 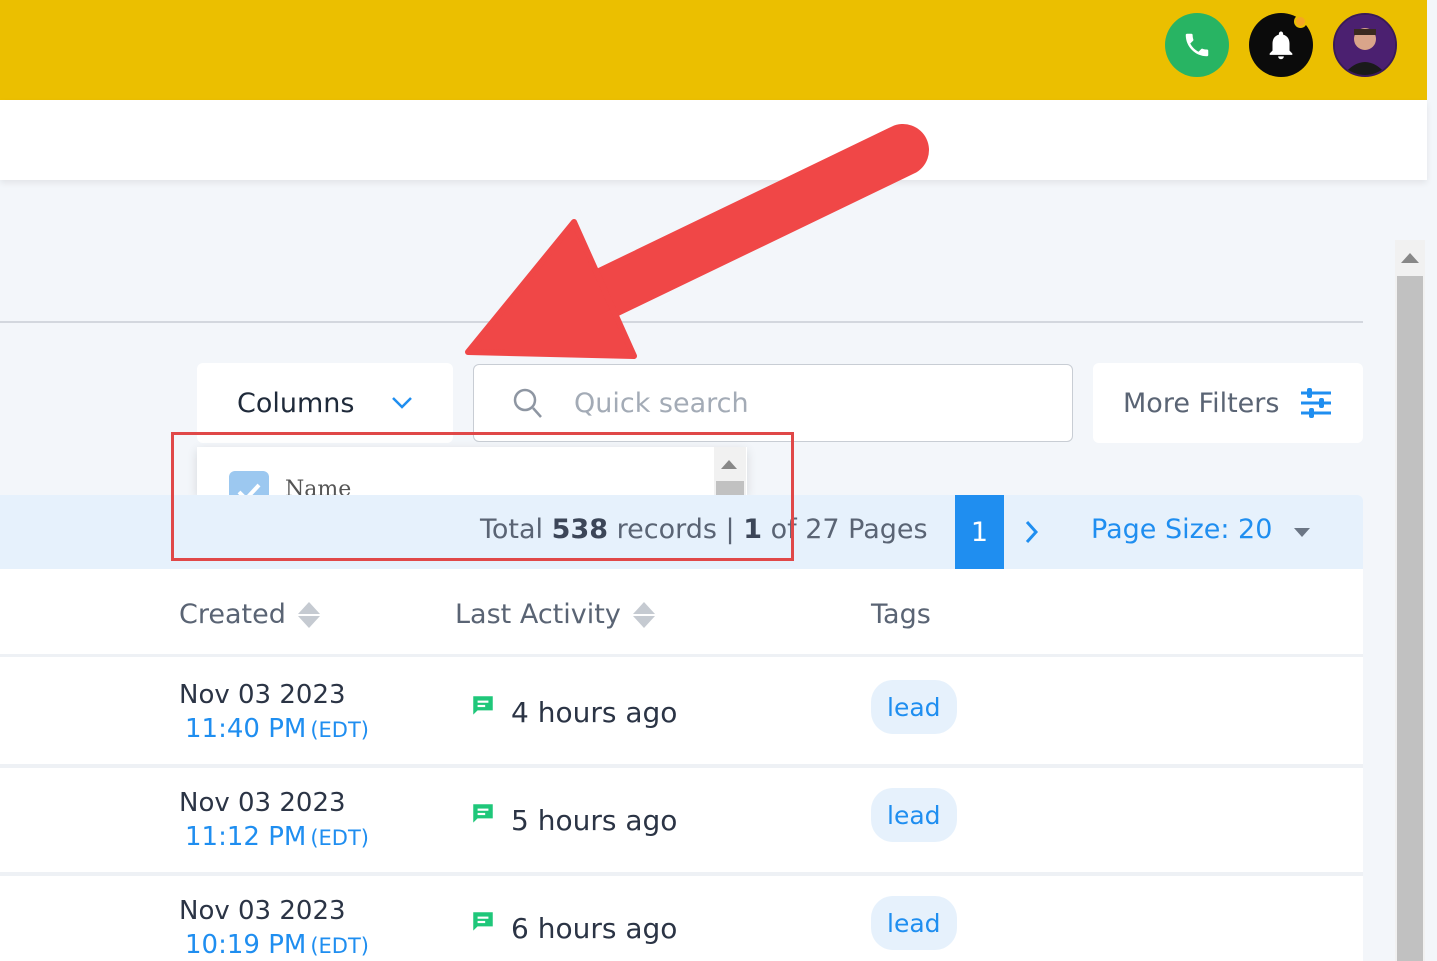 What do you see at coordinates (1316, 403) in the screenshot?
I see `sliders-icon` at bounding box center [1316, 403].